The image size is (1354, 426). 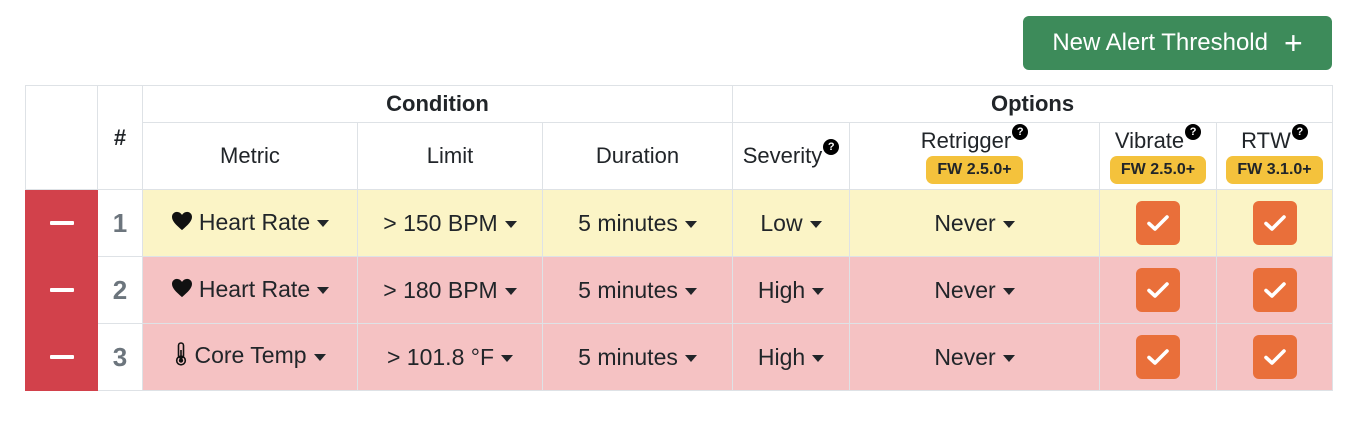 I want to click on retrigger-header-label: Retrigger, so click(x=966, y=140).